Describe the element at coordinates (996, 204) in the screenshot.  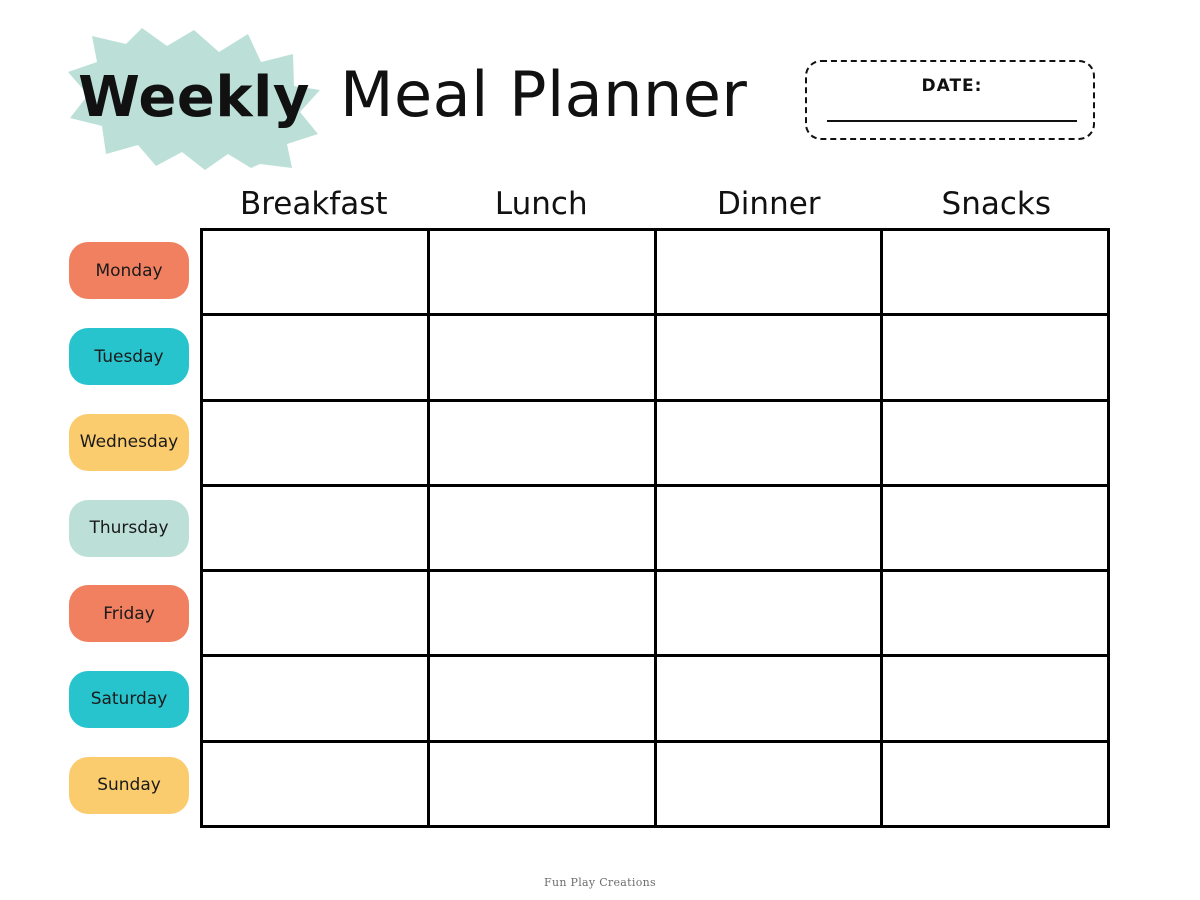
I see `column-header-snacks: Snacks` at that location.